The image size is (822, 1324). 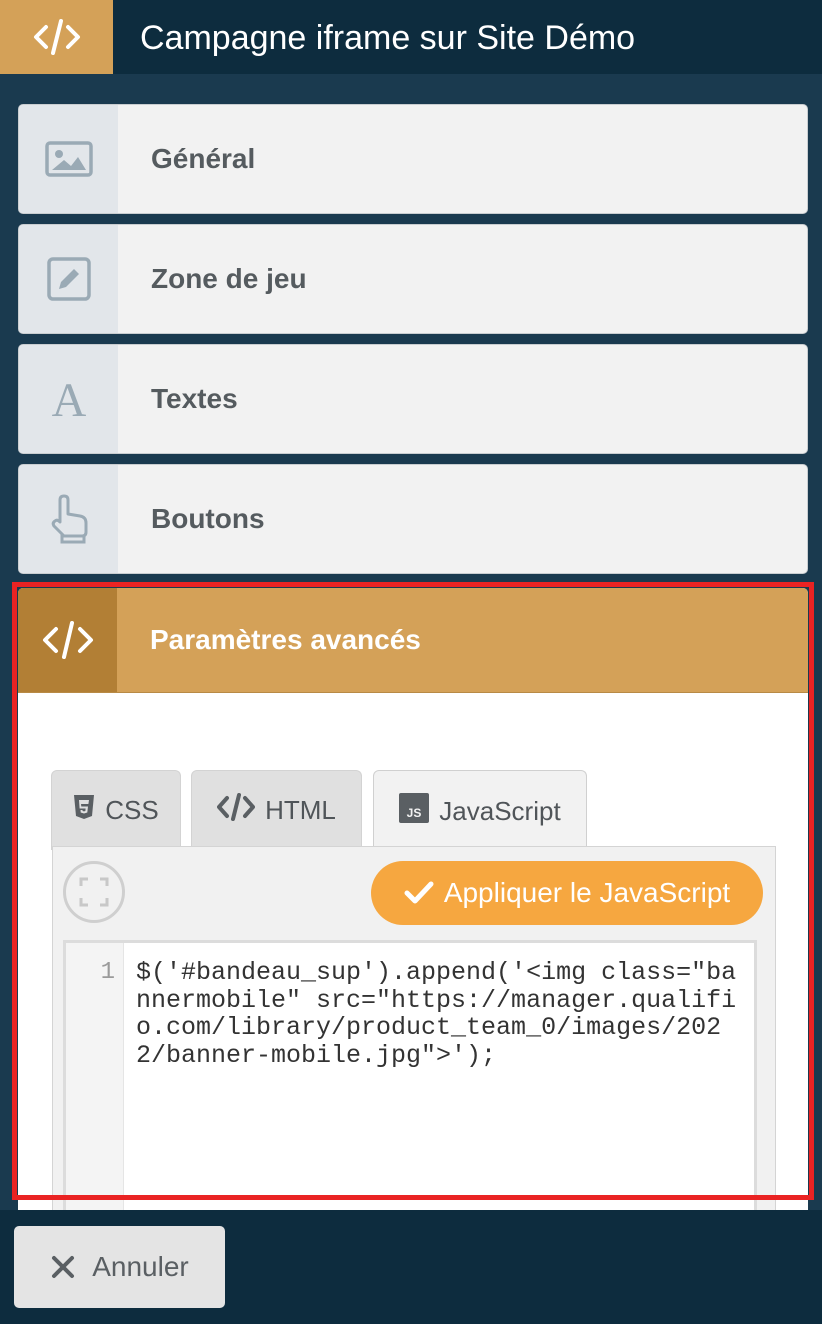 What do you see at coordinates (107, 972) in the screenshot?
I see `line-number: 1` at bounding box center [107, 972].